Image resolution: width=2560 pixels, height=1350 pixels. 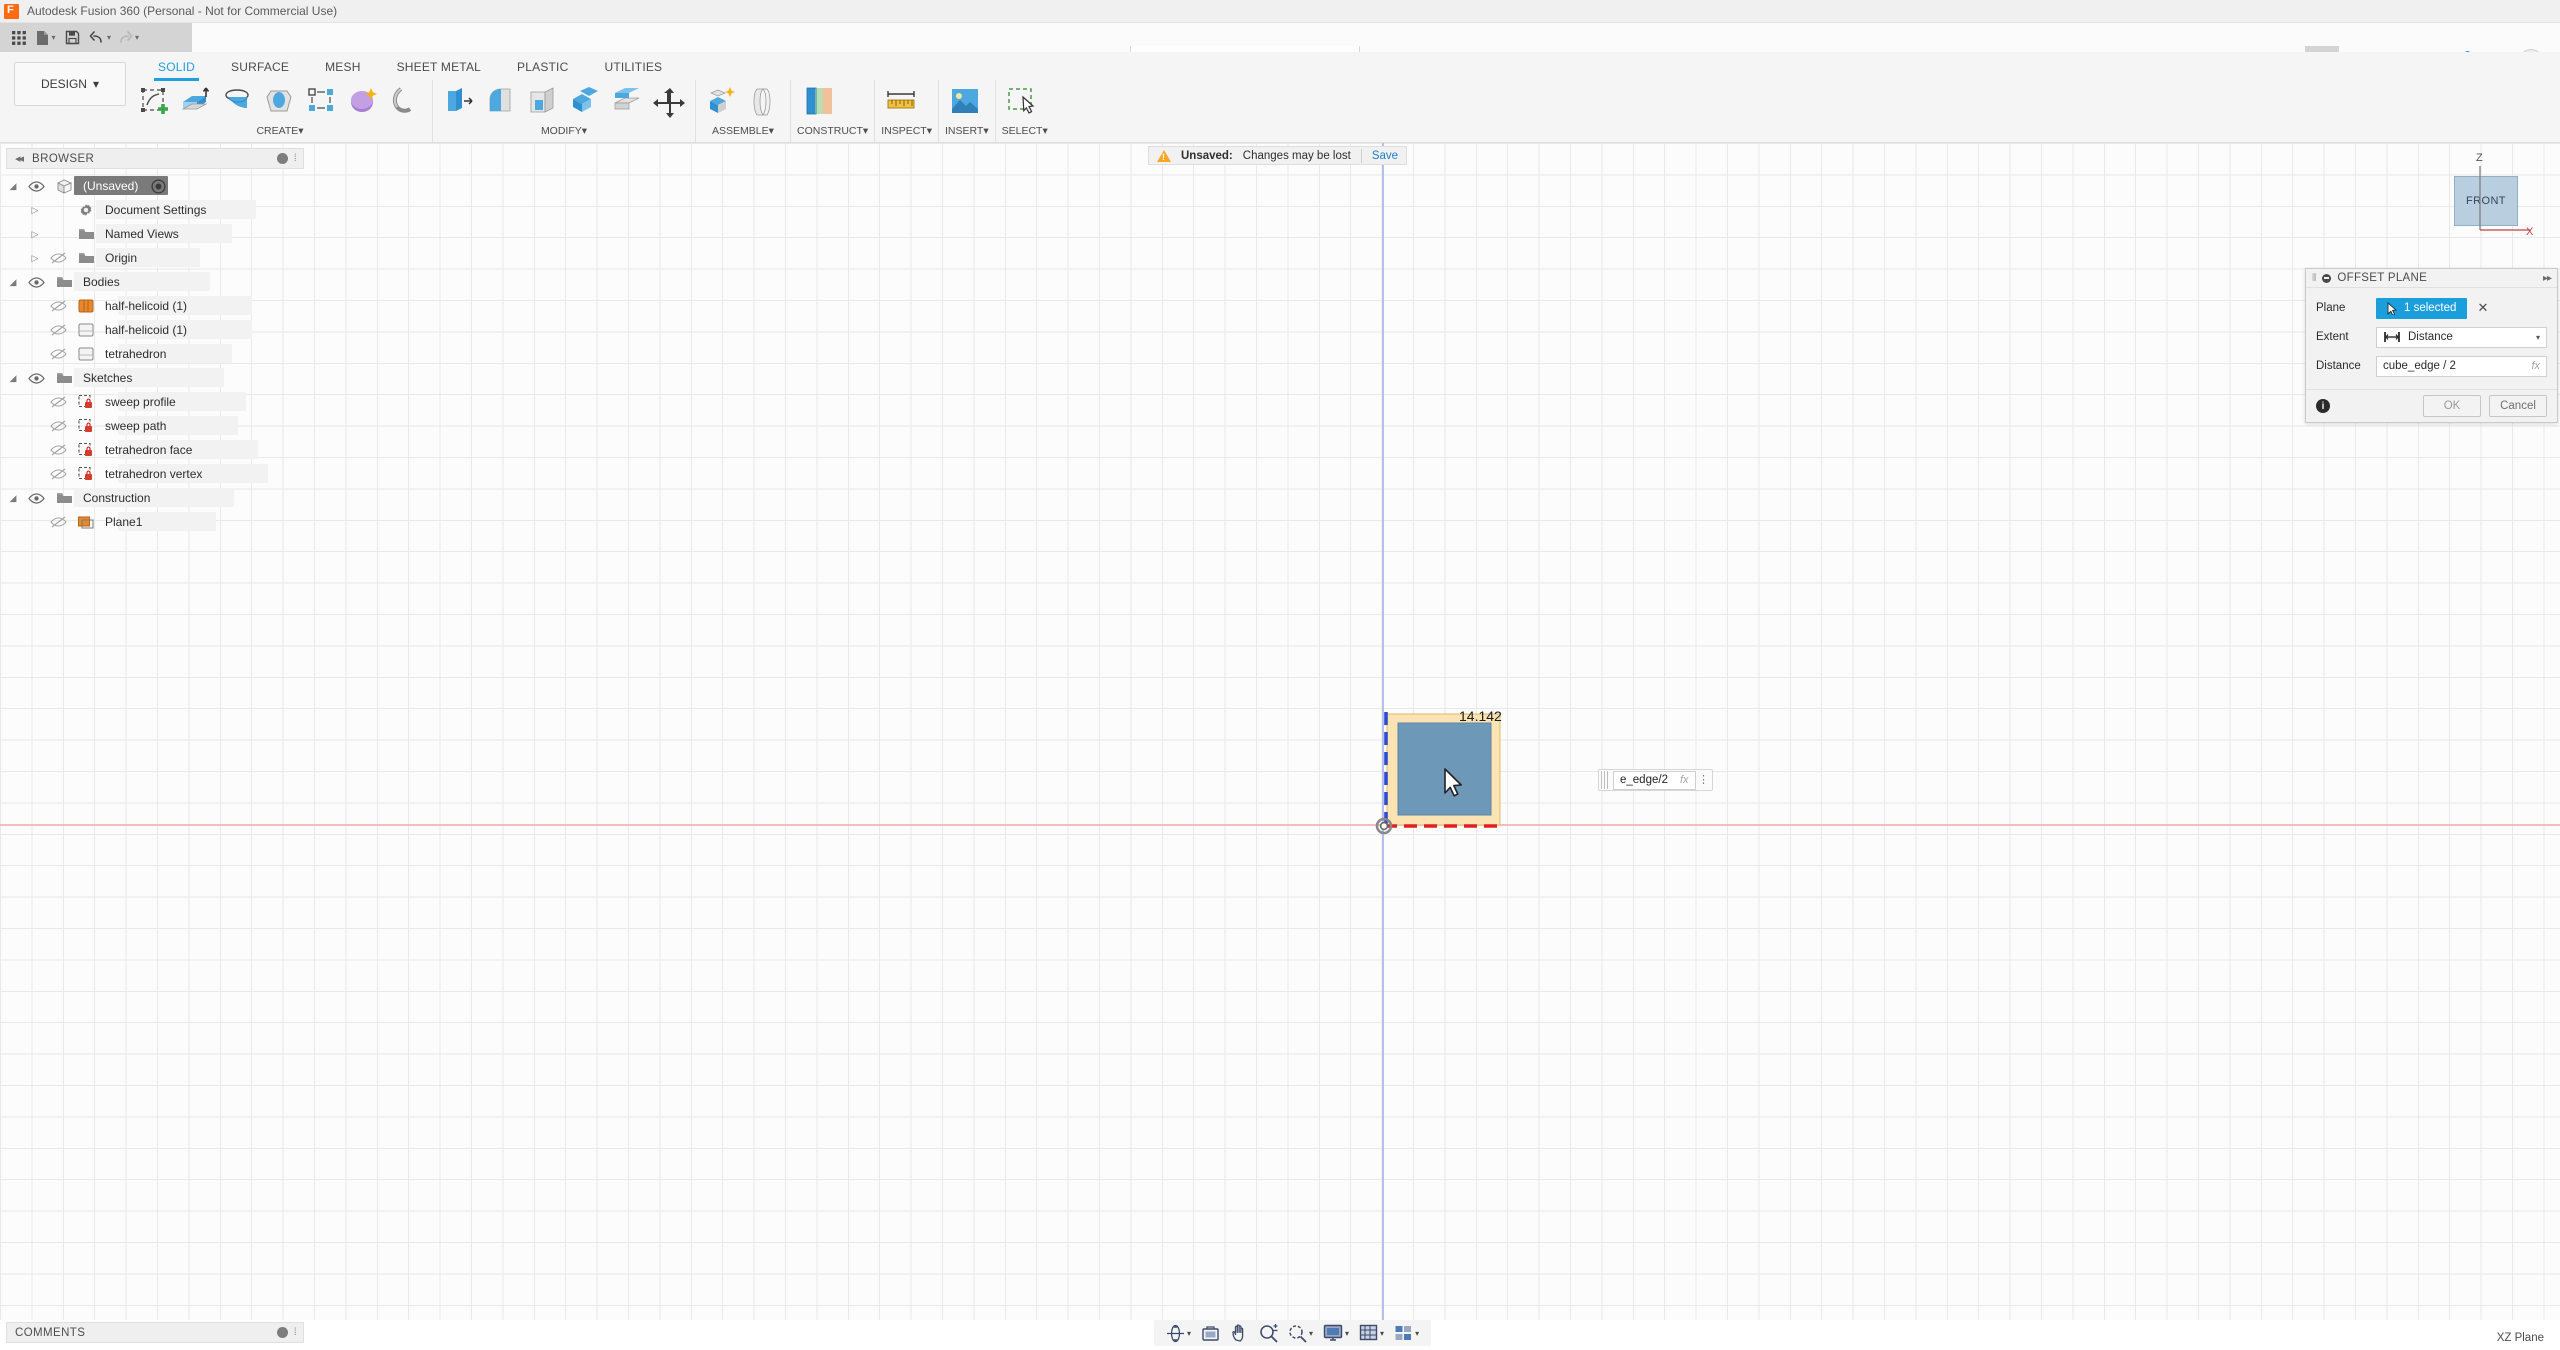 I want to click on view-cube: Z X FRONT, so click(x=2494, y=207).